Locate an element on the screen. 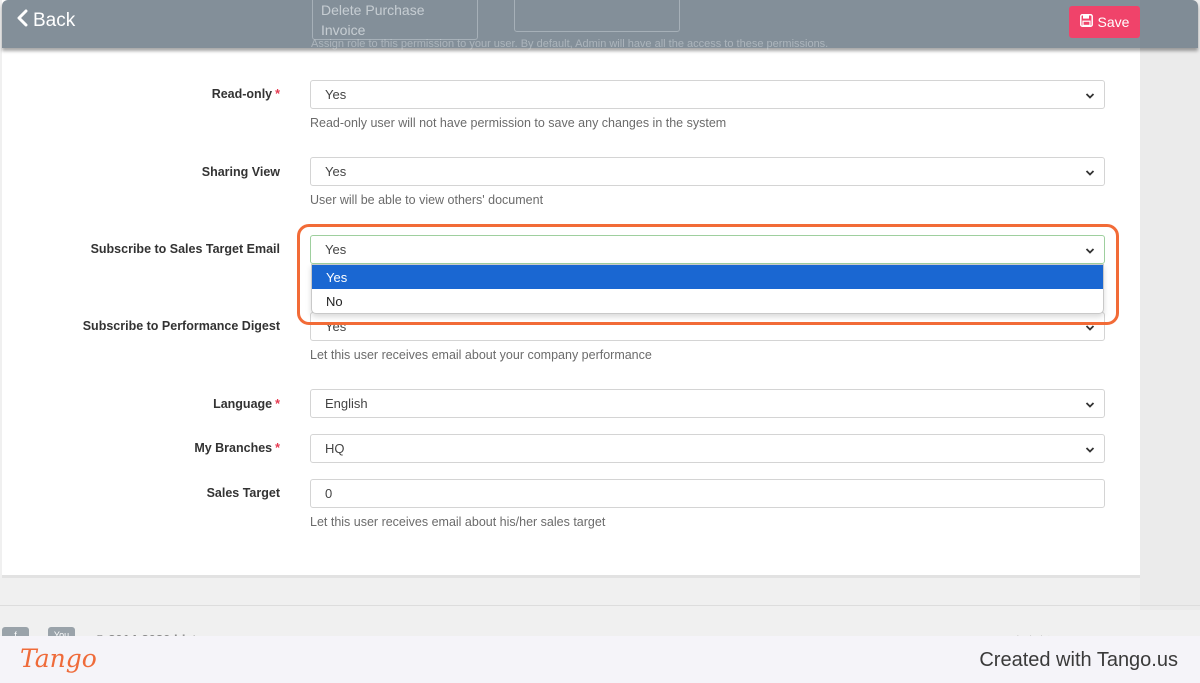  back-label: Back is located at coordinates (54, 20).